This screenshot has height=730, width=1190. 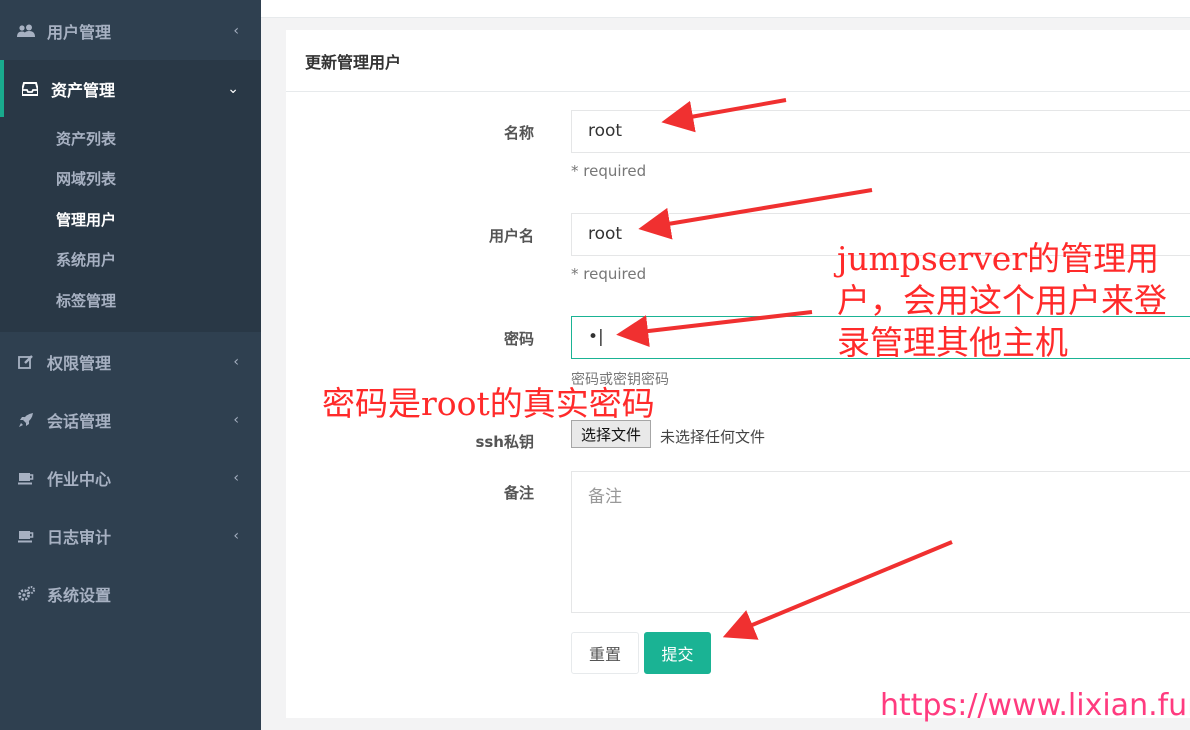 What do you see at coordinates (713, 437) in the screenshot?
I see `file-status: 未选择任何文件` at bounding box center [713, 437].